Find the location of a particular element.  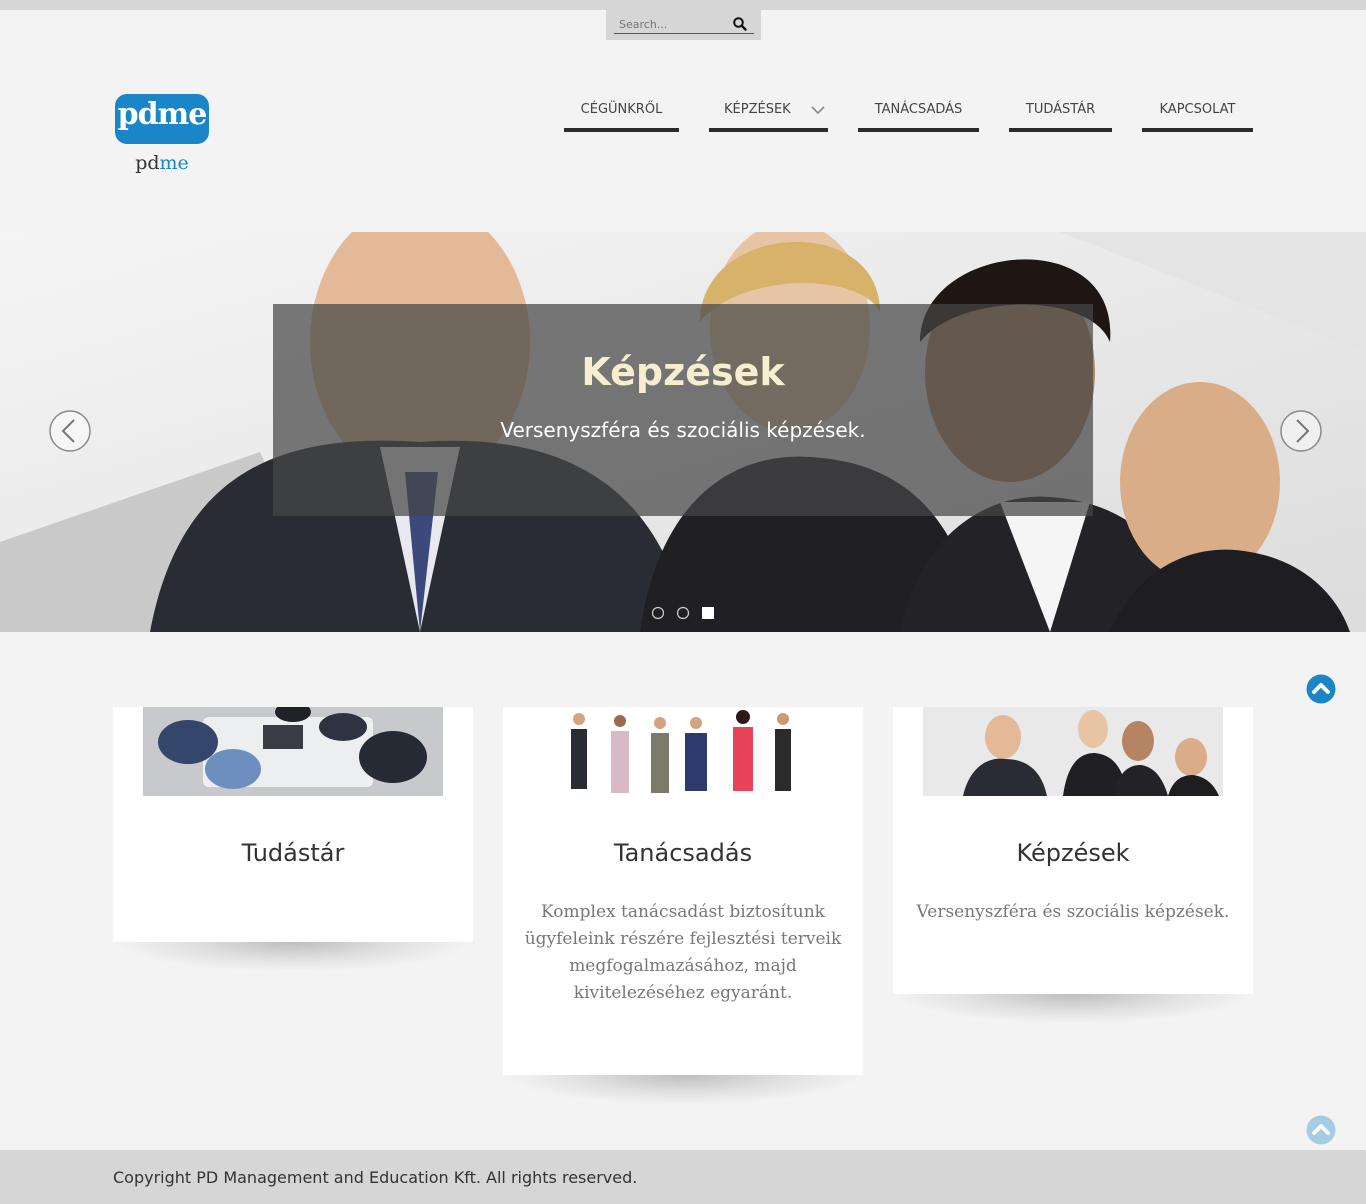

logo-sub-pd: pd is located at coordinates (147, 163).